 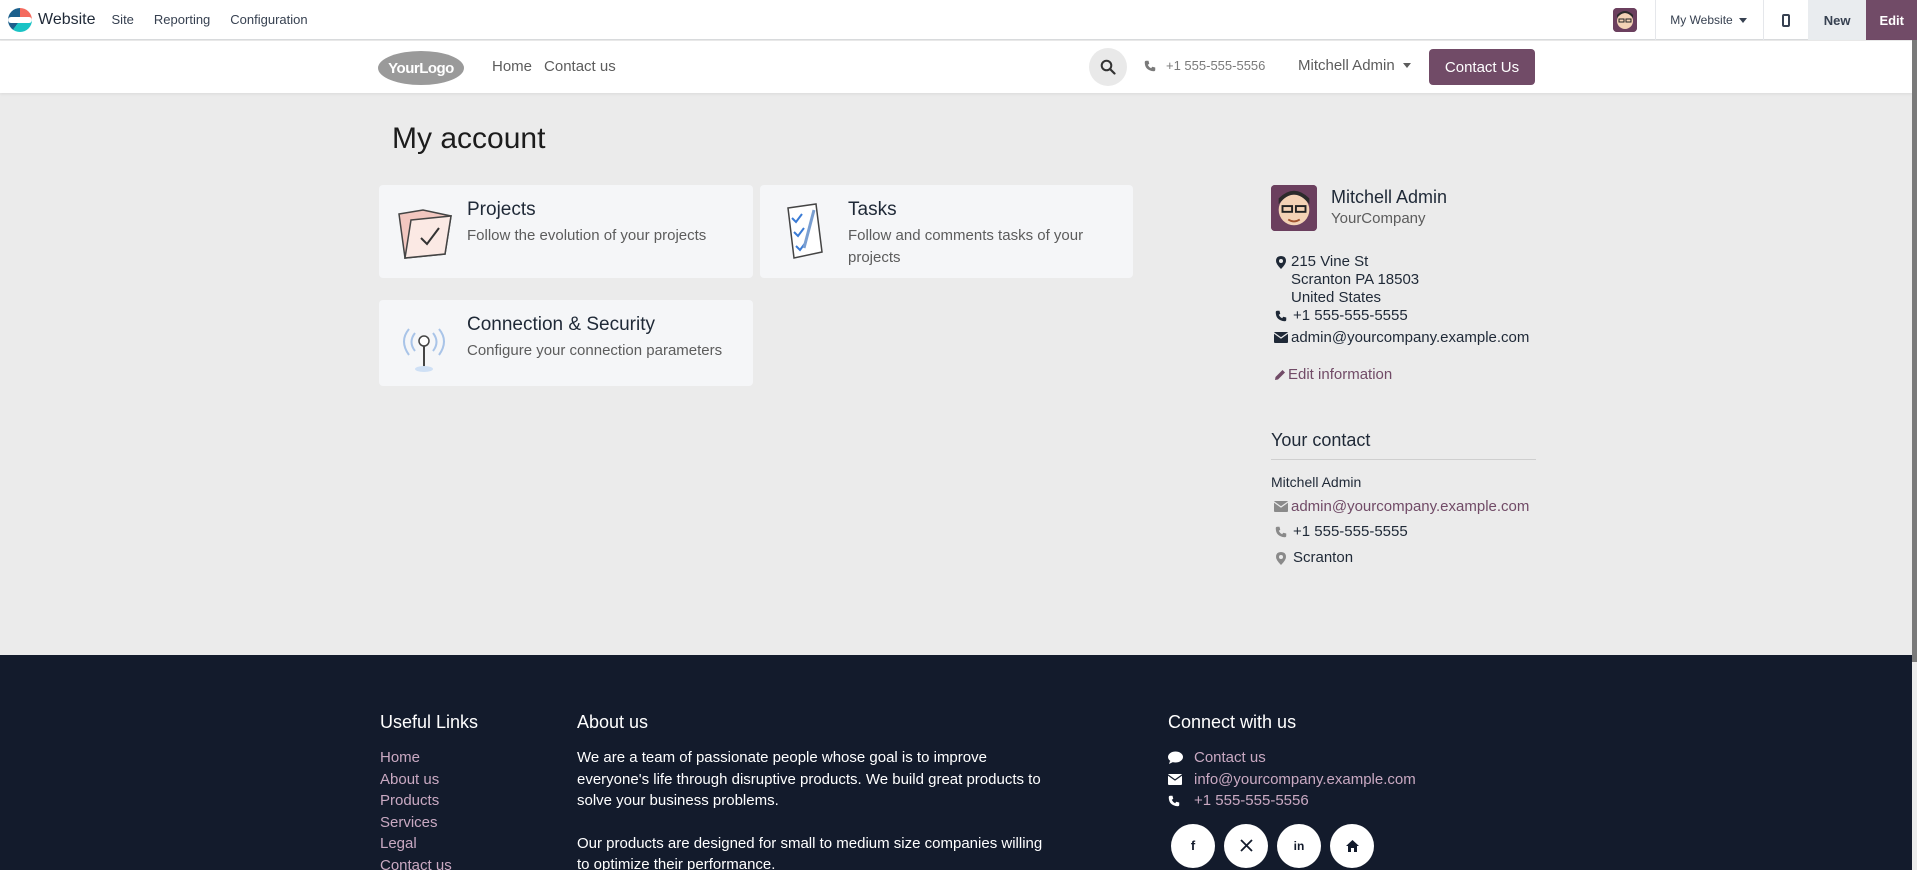 What do you see at coordinates (182, 19) in the screenshot?
I see `menu-reporting: Reporting` at bounding box center [182, 19].